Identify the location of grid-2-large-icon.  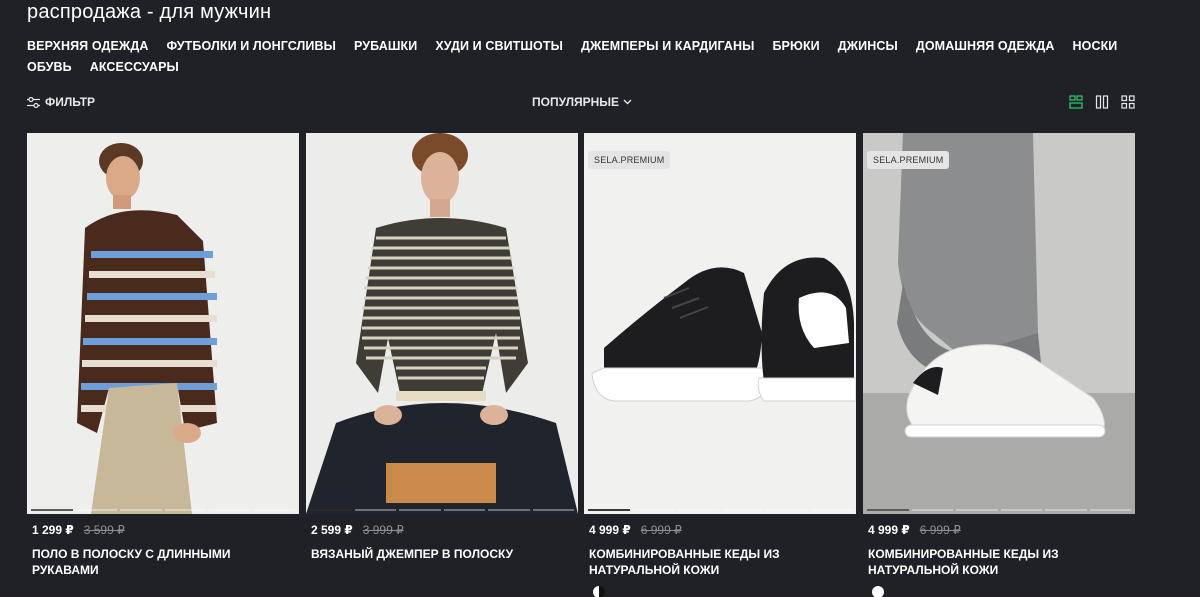
(1076, 102).